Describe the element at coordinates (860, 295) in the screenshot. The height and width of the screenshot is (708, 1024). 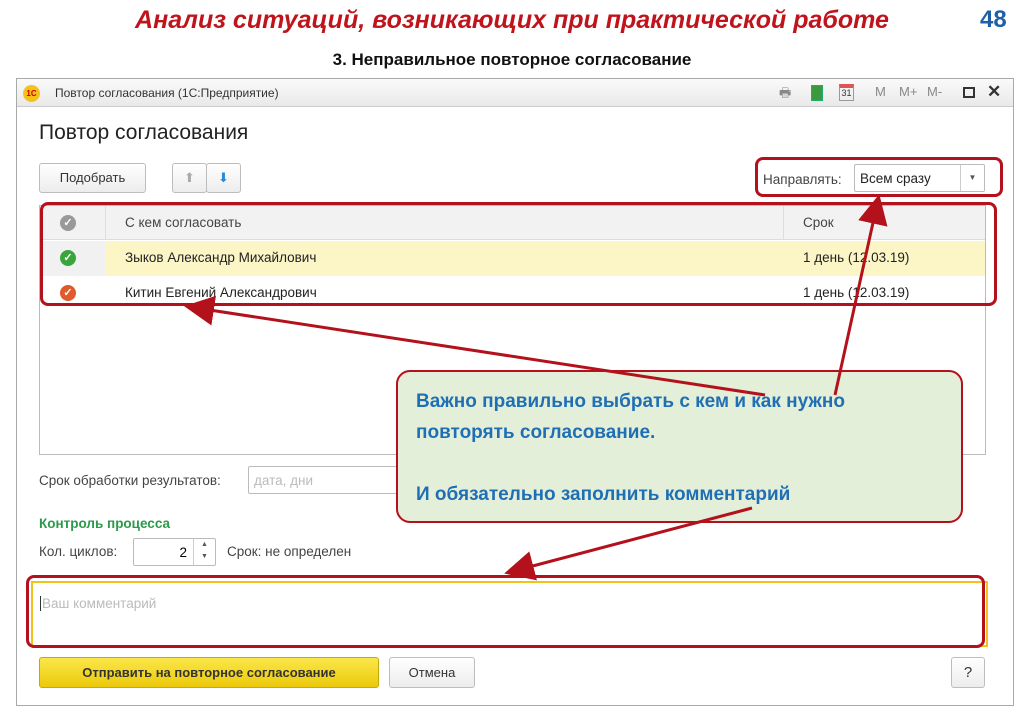
I see `arrow-to-direct` at that location.